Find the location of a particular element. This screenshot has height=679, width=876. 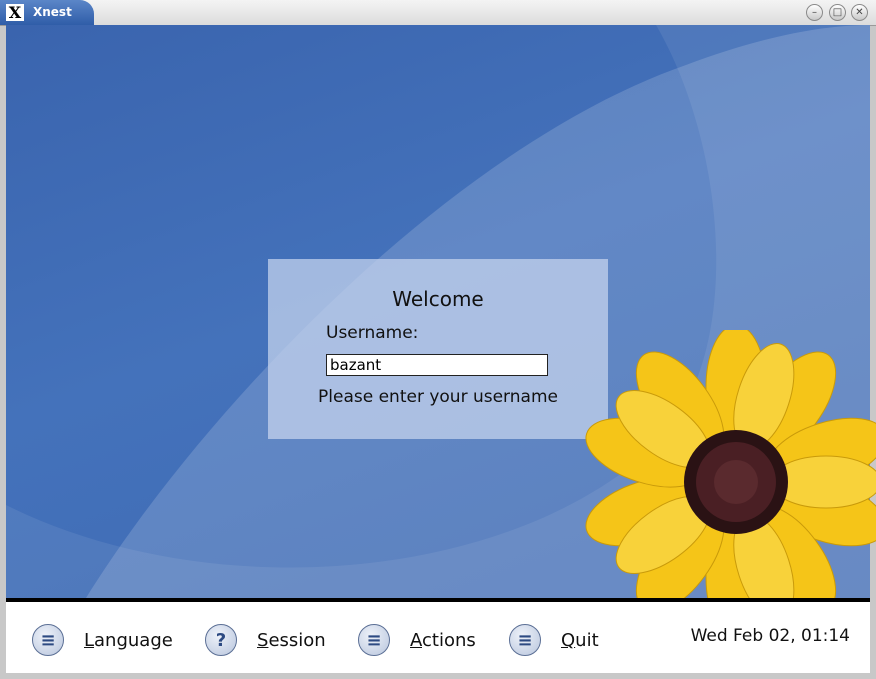

username-input is located at coordinates (437, 365).